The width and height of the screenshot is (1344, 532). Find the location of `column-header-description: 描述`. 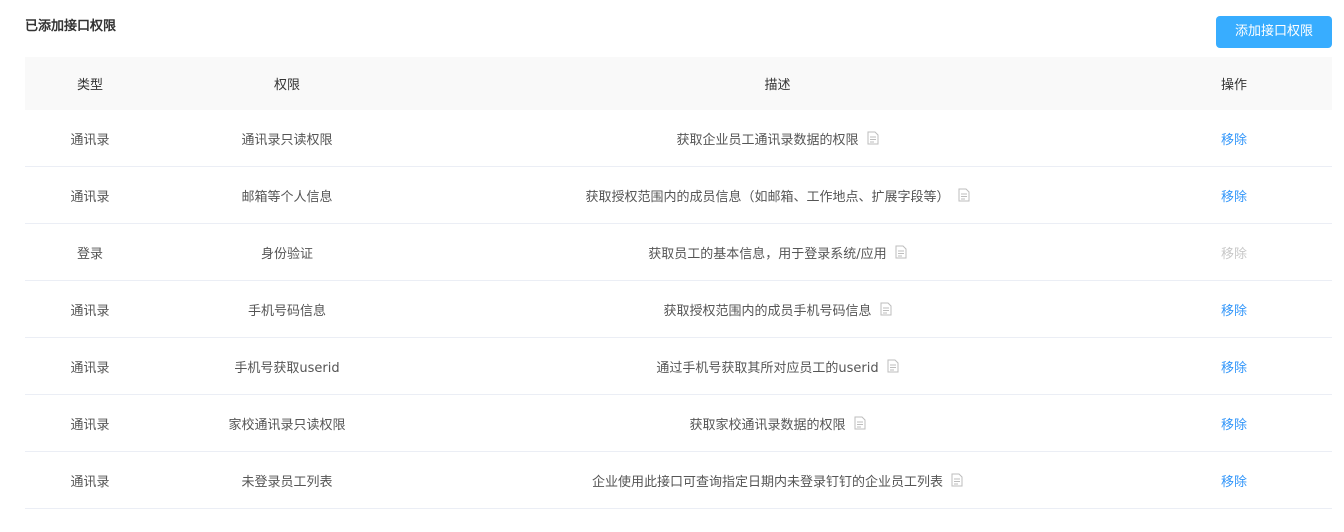

column-header-description: 描述 is located at coordinates (777, 85).